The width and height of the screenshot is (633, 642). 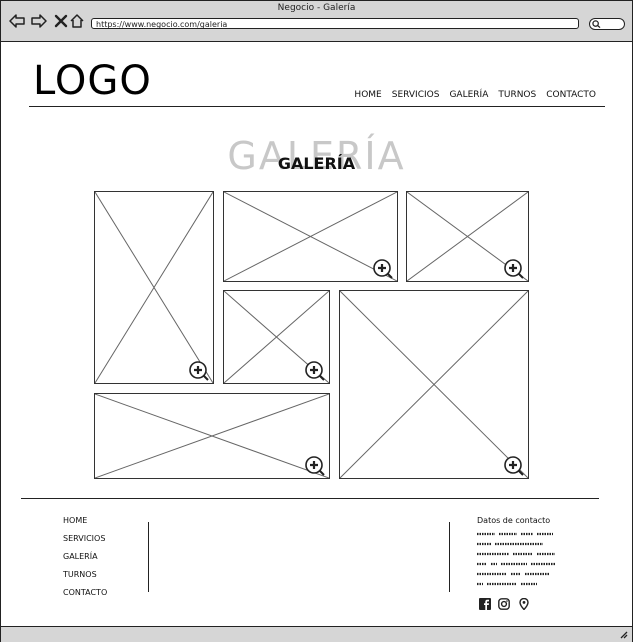 I want to click on close-icon, so click(x=61, y=21).